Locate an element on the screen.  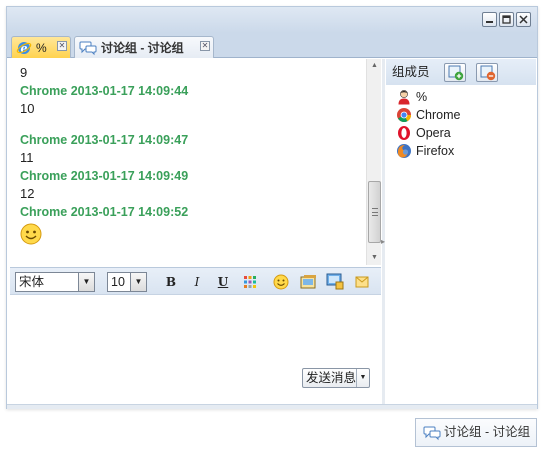
close-button is located at coordinates (523, 19).